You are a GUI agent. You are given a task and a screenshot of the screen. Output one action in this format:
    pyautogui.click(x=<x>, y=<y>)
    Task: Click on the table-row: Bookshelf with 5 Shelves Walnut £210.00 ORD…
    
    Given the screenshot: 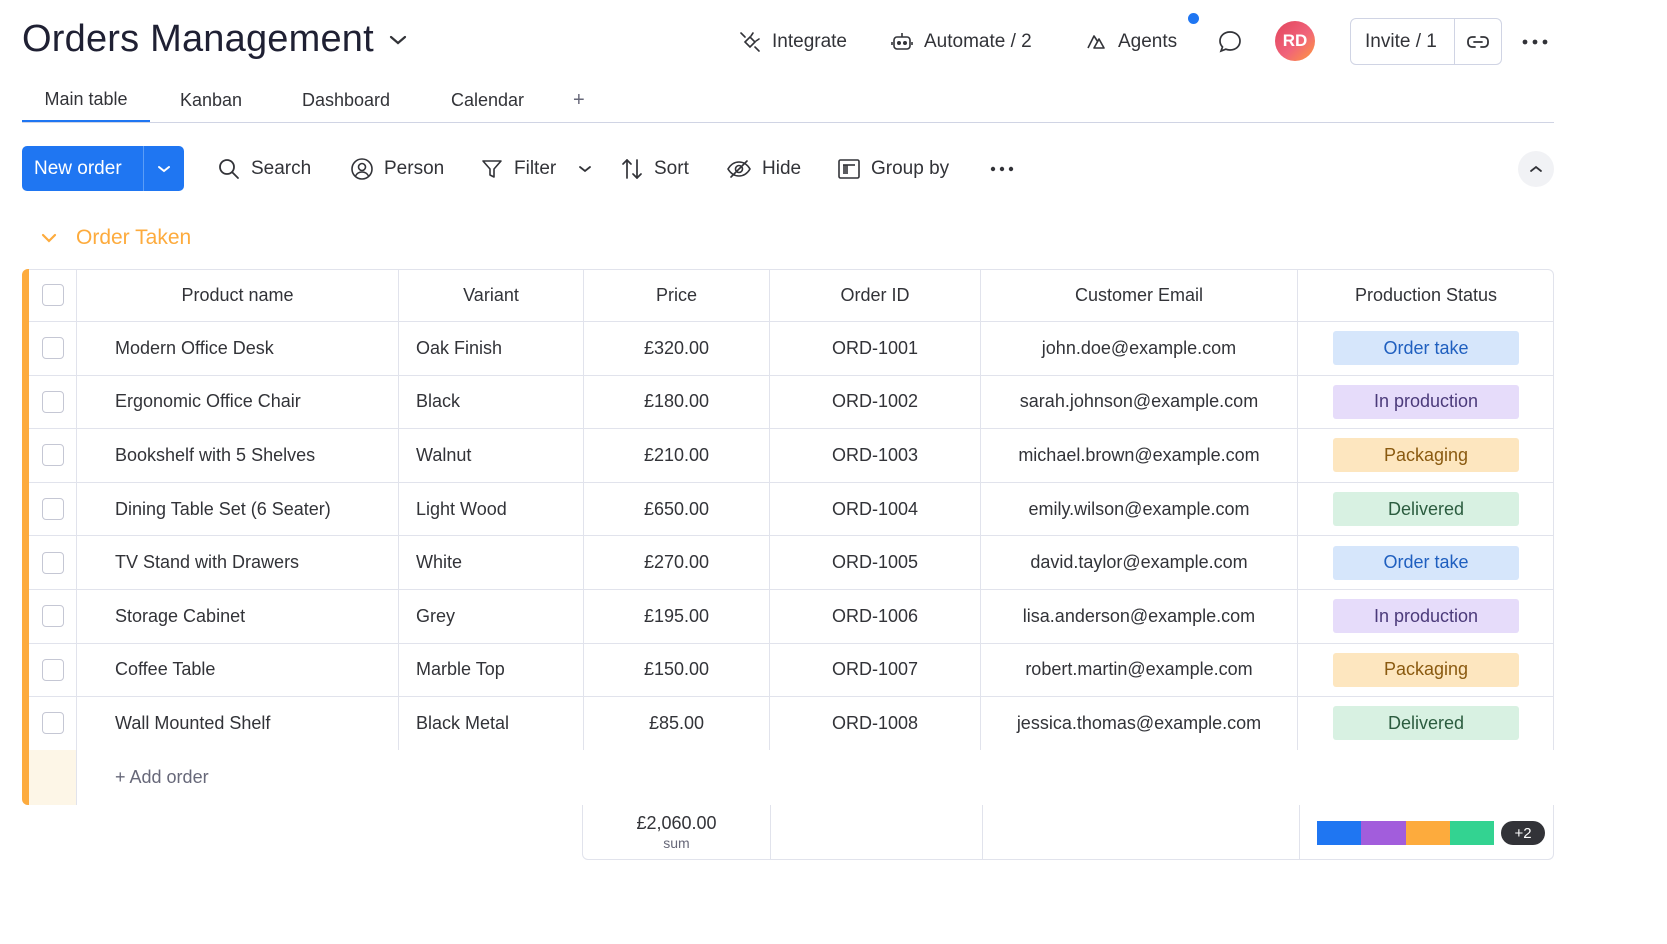 What is the action you would take?
    pyautogui.click(x=791, y=456)
    